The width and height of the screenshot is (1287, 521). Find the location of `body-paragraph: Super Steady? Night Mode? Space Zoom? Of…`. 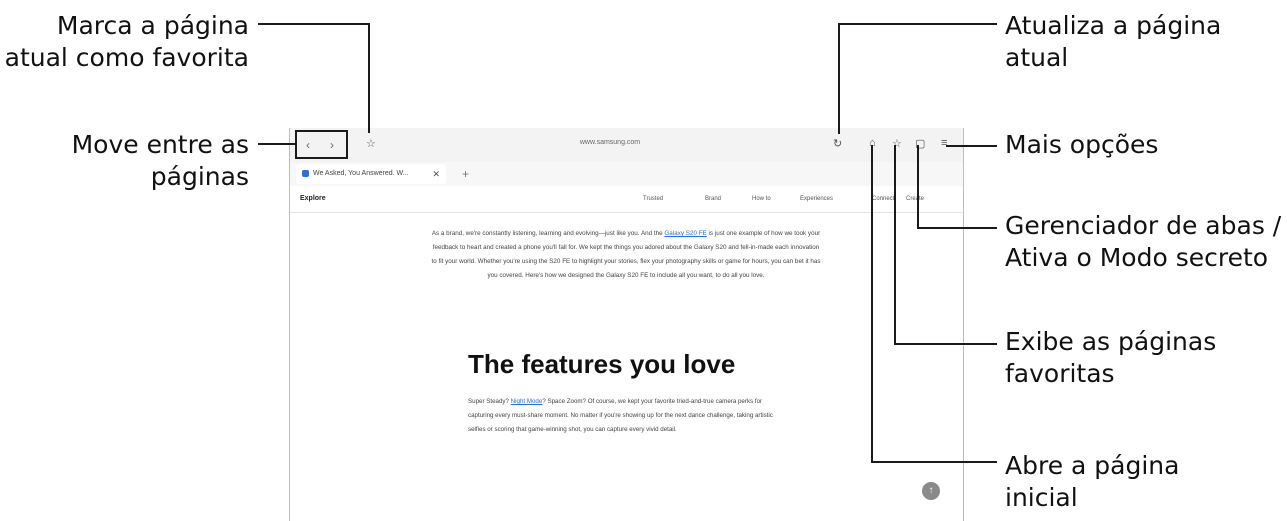

body-paragraph: Super Steady? Night Mode? Space Zoom? Of… is located at coordinates (620, 415).